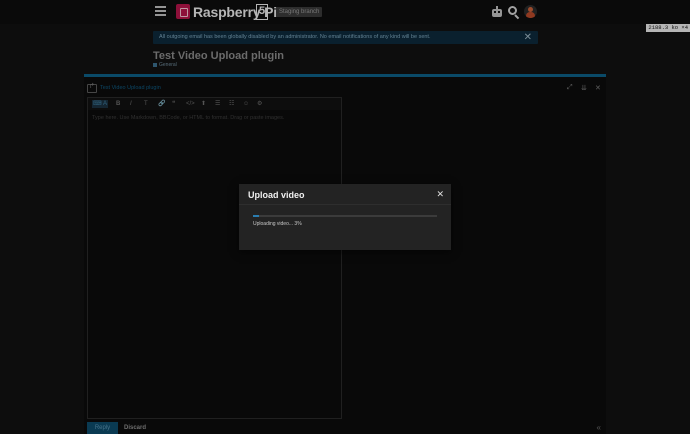 The height and width of the screenshot is (434, 690). What do you see at coordinates (345, 204) in the screenshot?
I see `modal-divider` at bounding box center [345, 204].